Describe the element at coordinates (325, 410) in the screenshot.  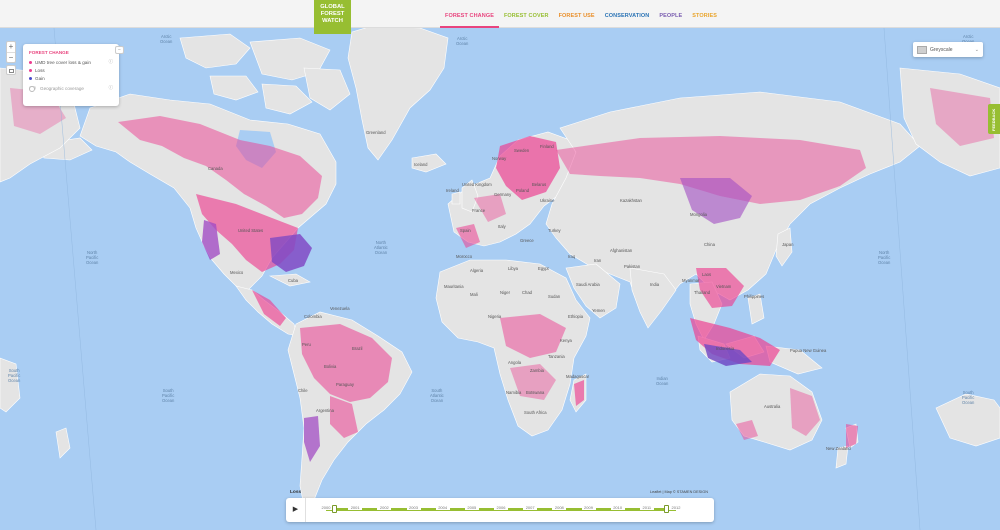
I see `place-label: Argentina` at that location.